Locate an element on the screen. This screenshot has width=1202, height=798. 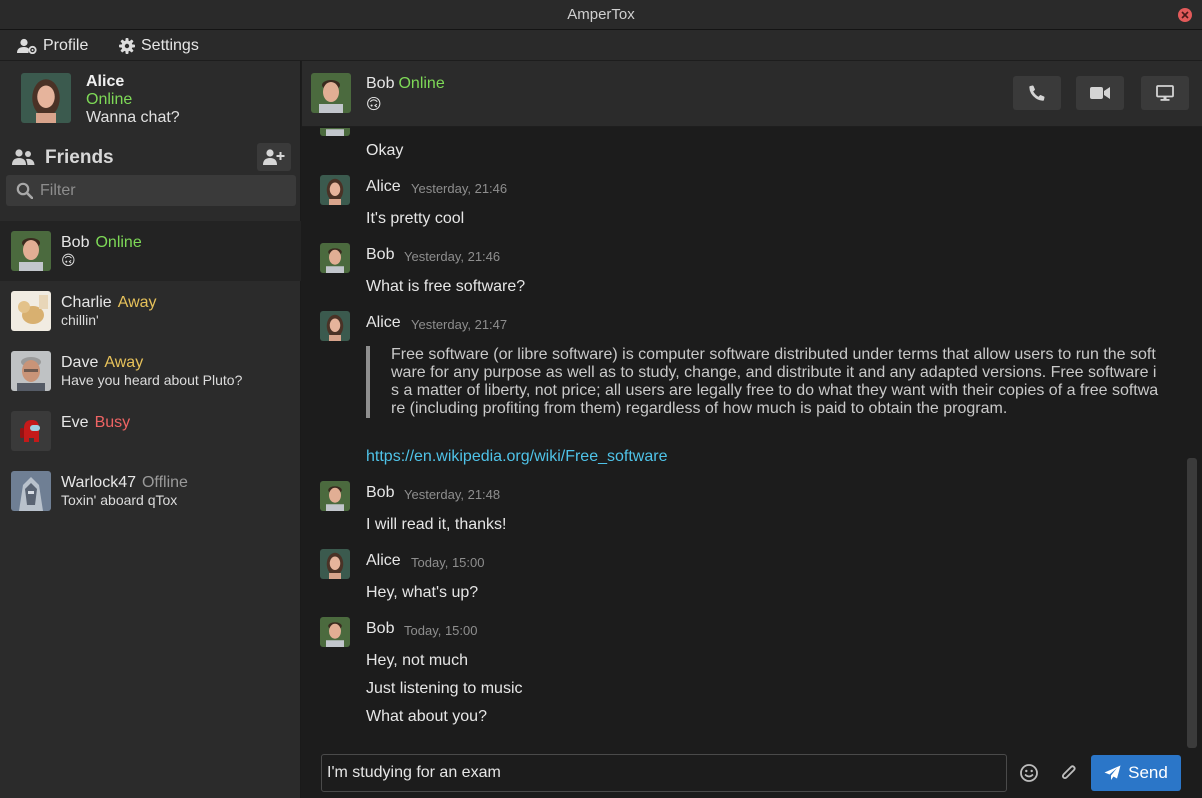
profile-menu-label: Profile is located at coordinates (66, 45).